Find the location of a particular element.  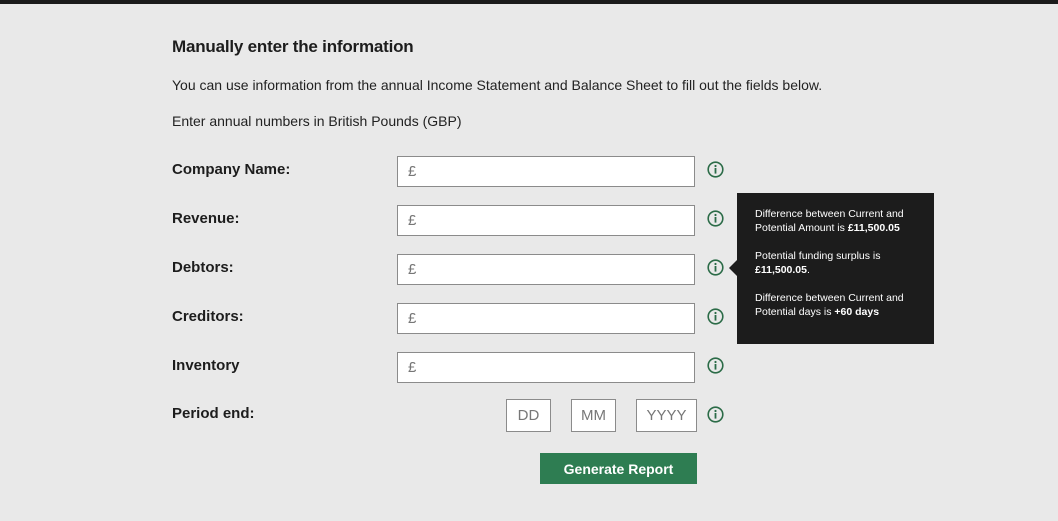

creditors-label: Creditors: is located at coordinates (208, 316).